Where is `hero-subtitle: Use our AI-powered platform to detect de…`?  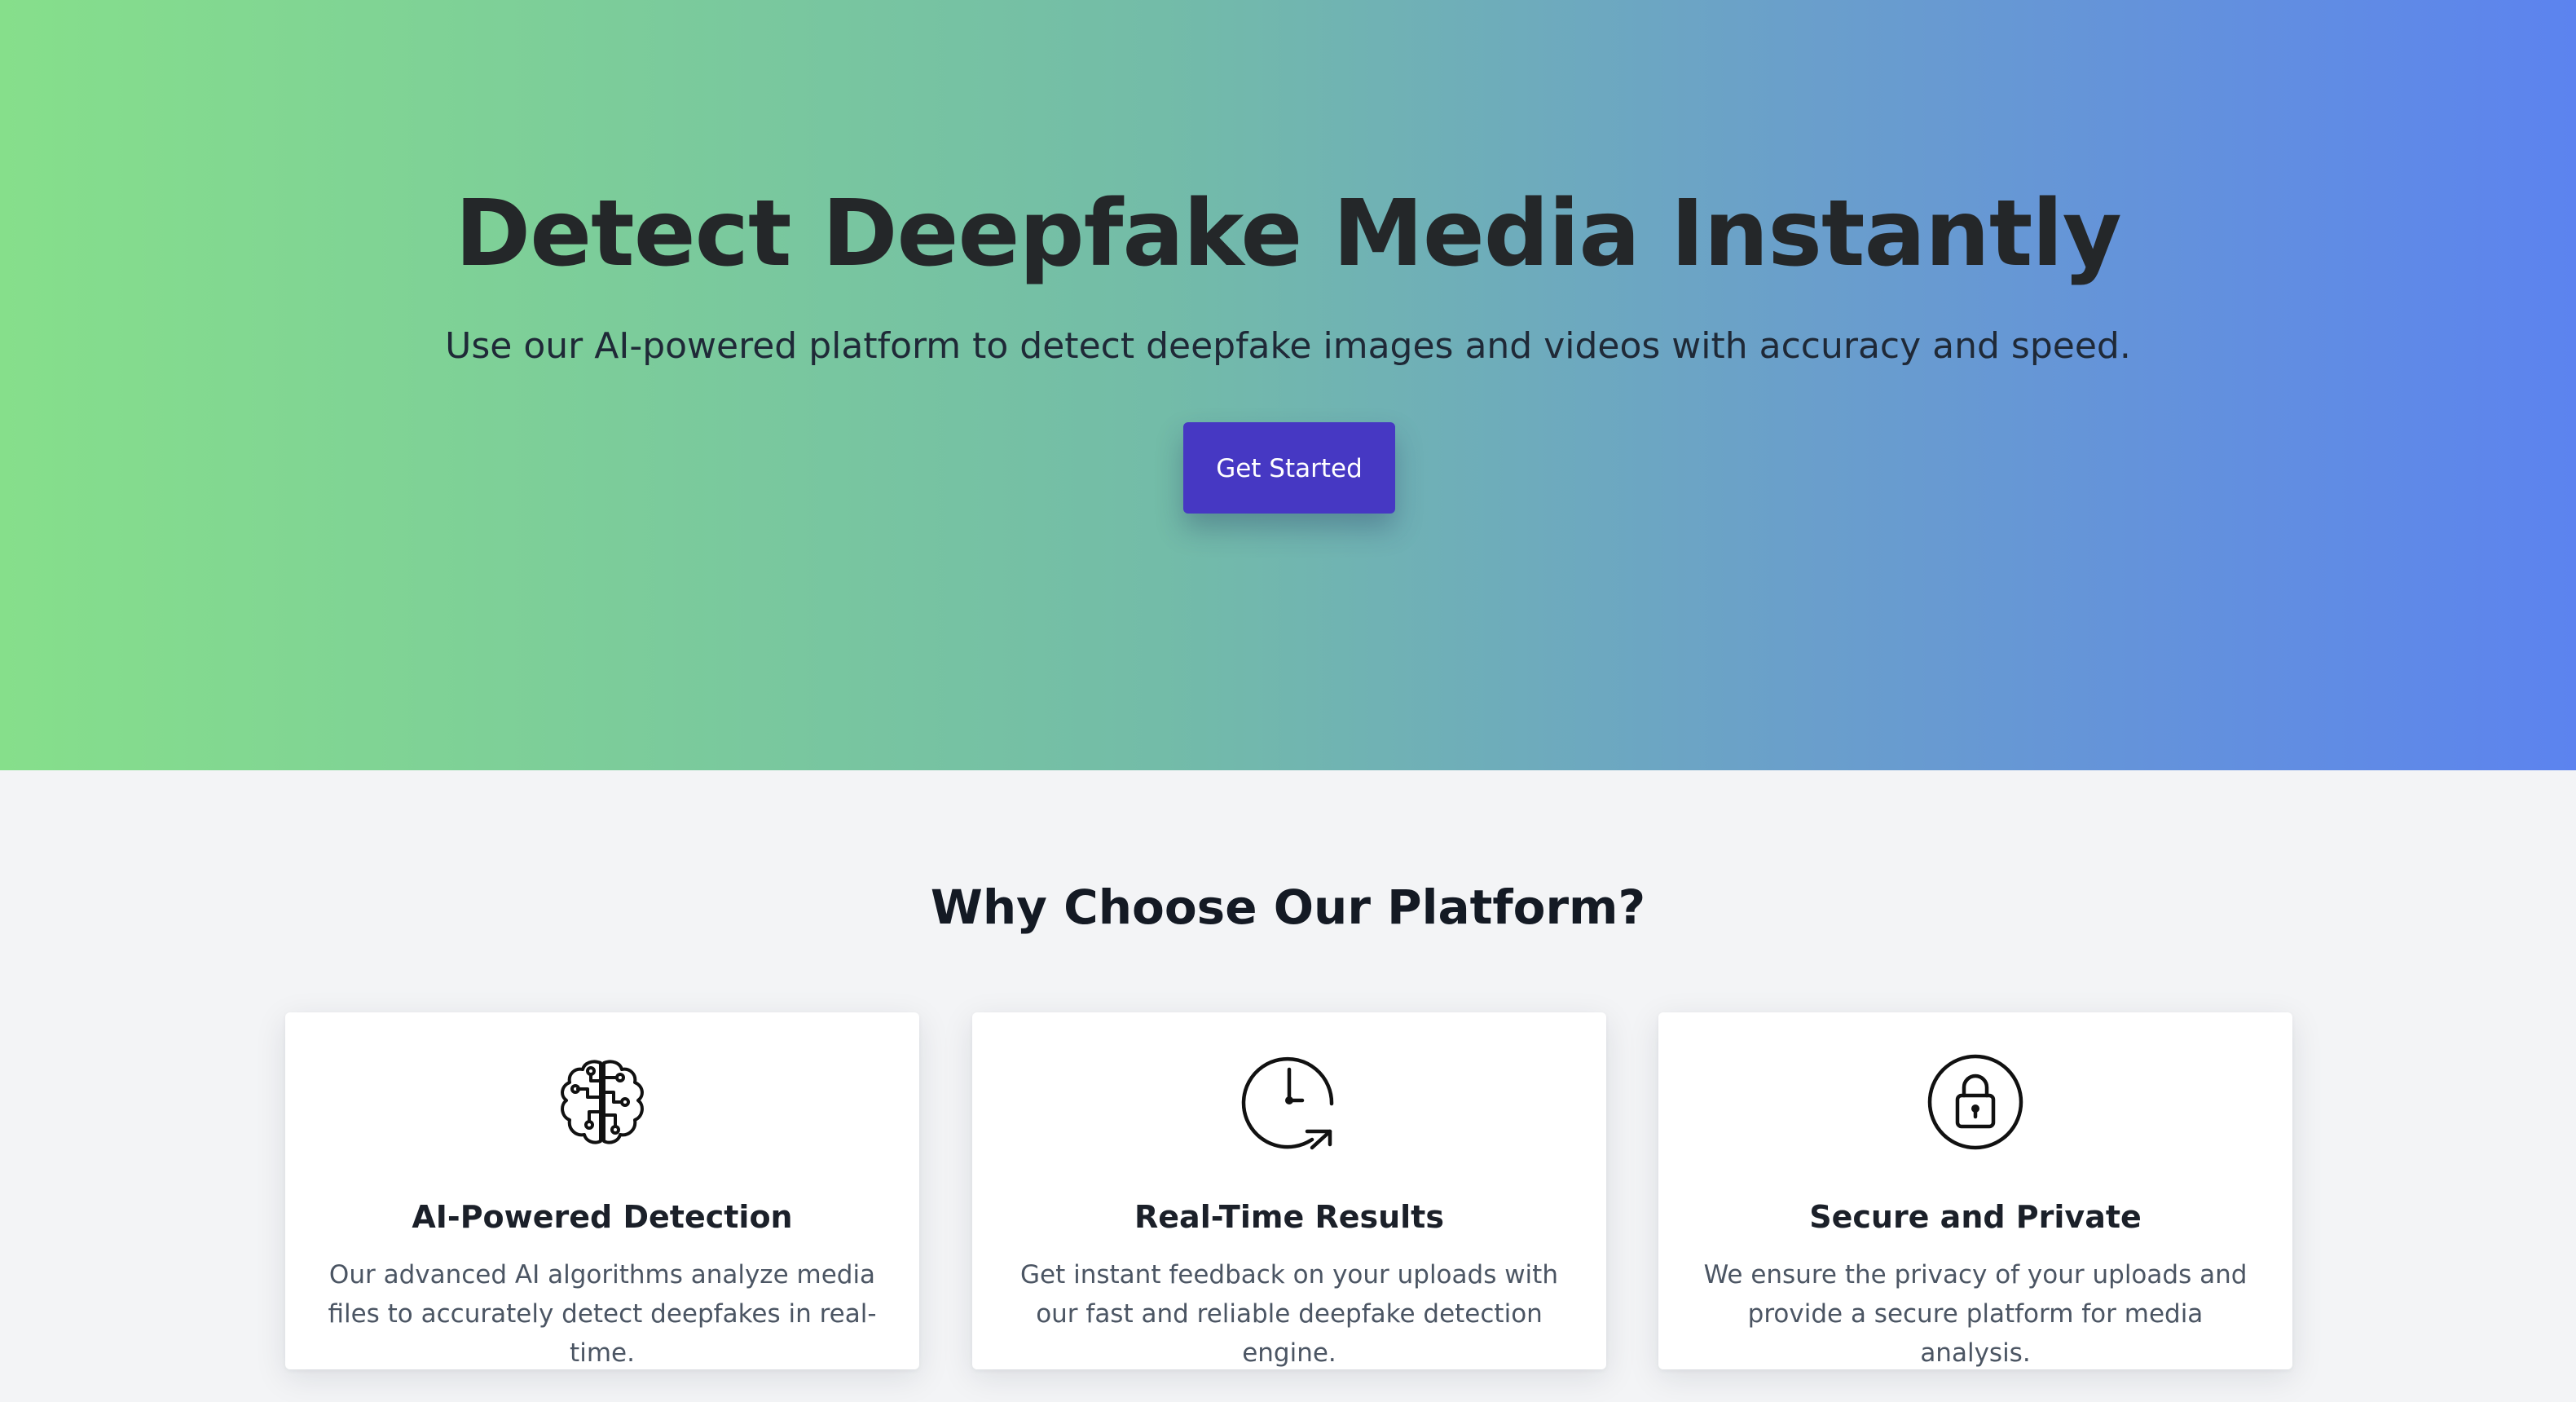
hero-subtitle: Use our AI-powered platform to detect de… is located at coordinates (1288, 346).